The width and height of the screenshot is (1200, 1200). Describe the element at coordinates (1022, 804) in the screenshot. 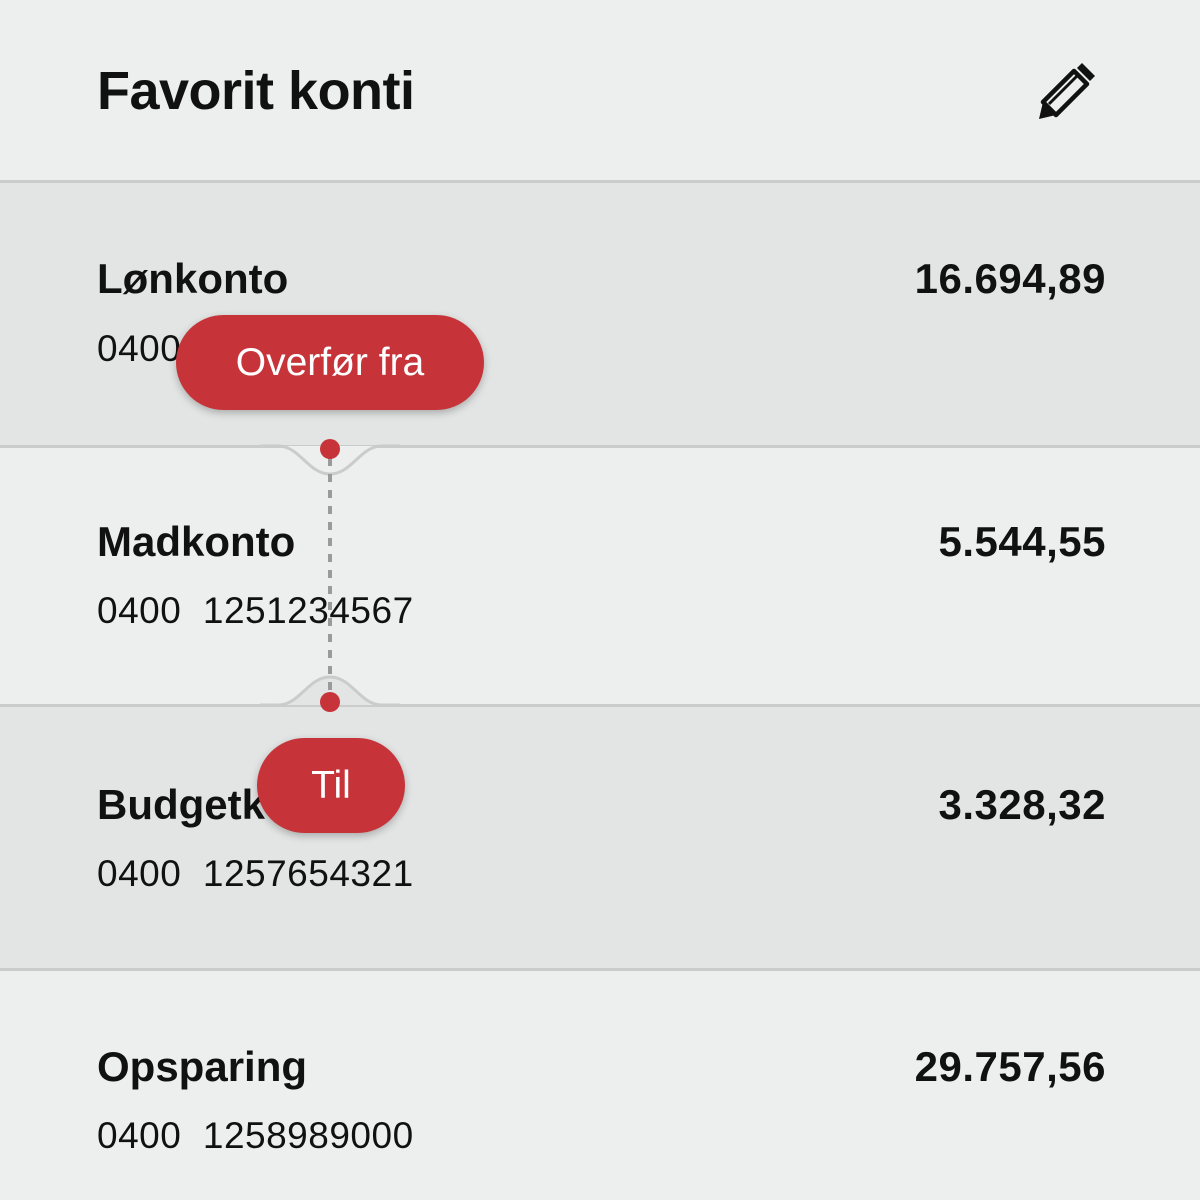

I see `account-balance: 3.328,32` at that location.